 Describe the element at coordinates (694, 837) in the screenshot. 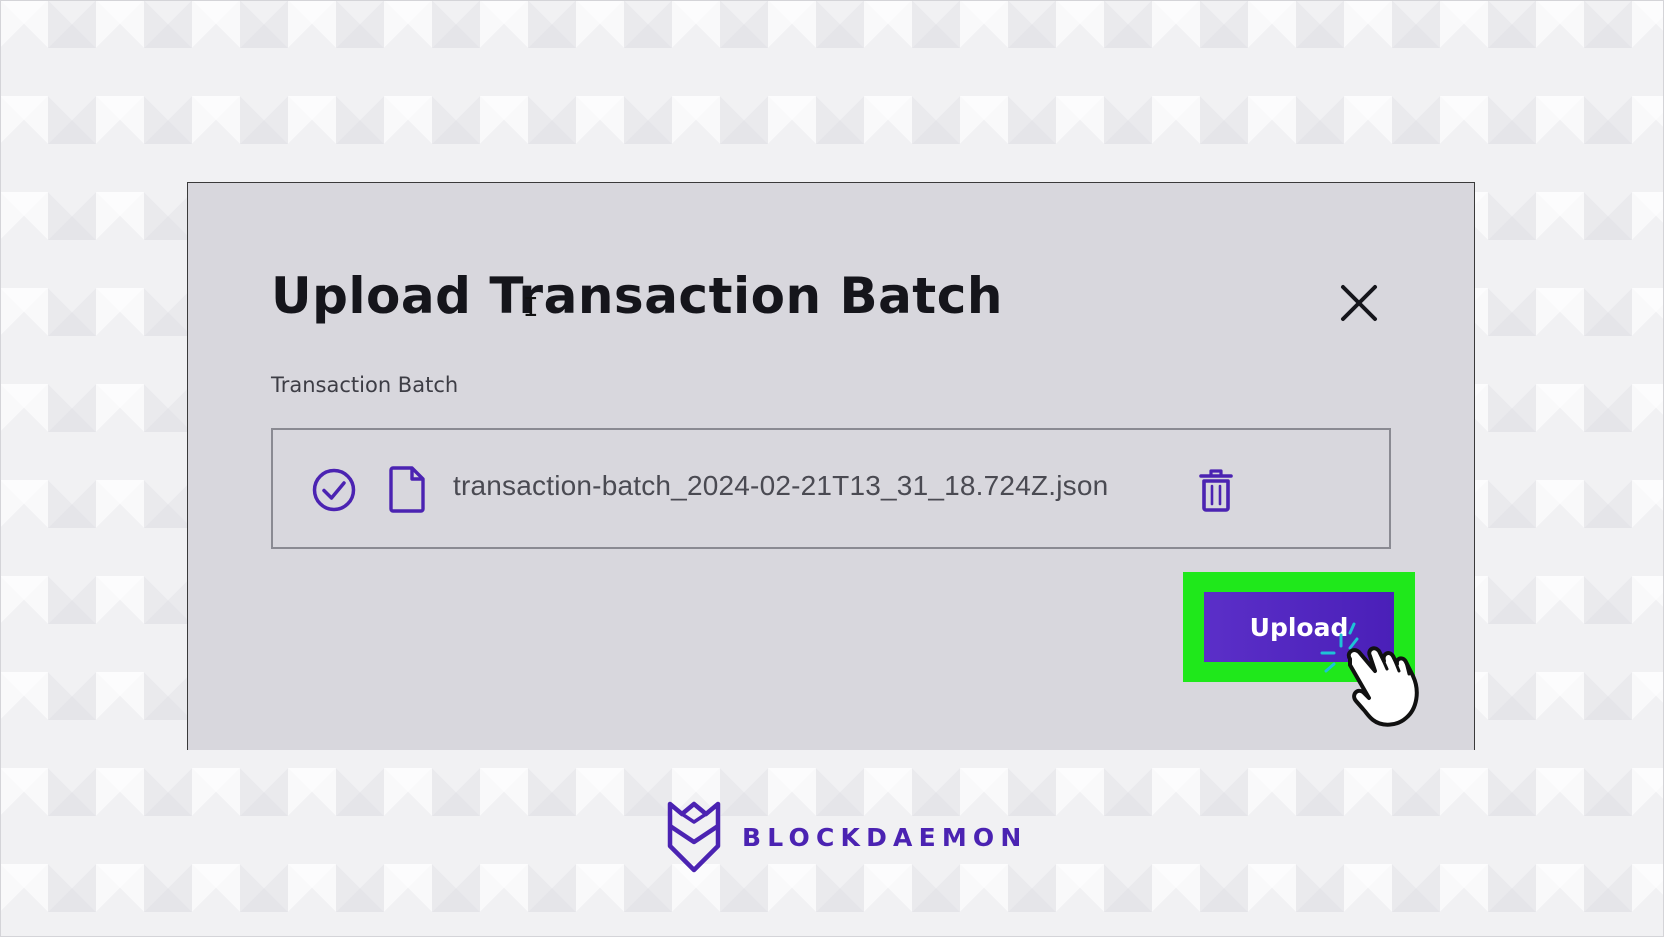

I see `blockdaemon-shield-icon` at that location.